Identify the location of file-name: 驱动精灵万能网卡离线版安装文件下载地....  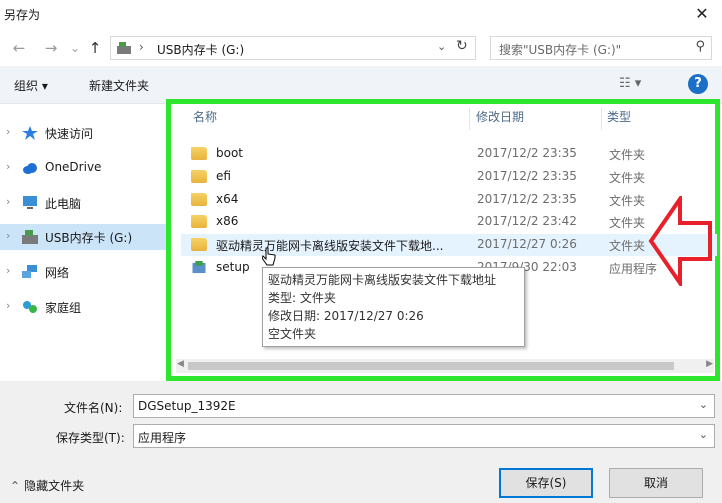
(330, 246).